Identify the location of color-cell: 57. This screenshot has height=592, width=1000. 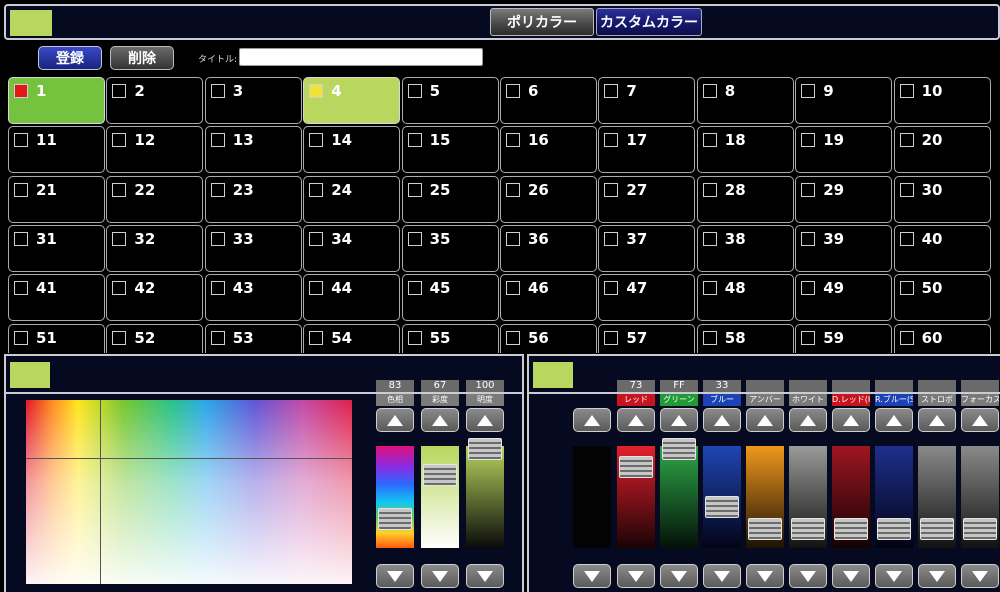
(647, 338).